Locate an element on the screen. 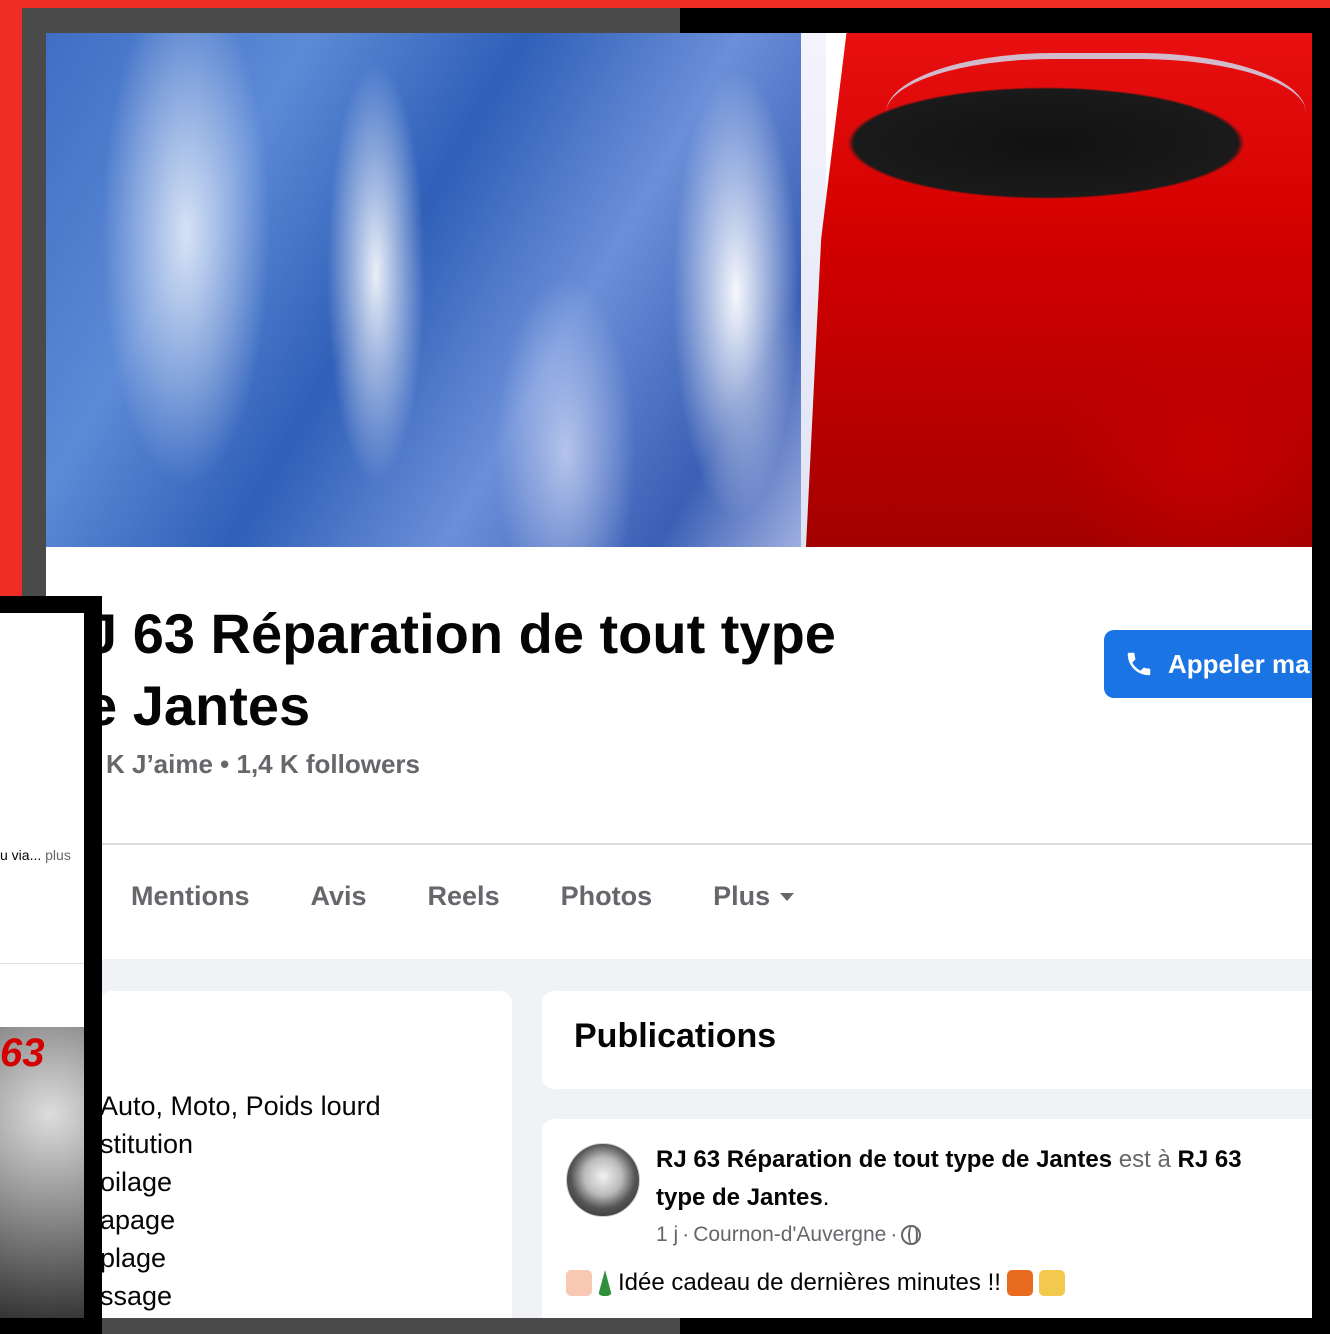 The width and height of the screenshot is (1330, 1334). post-place-line2: type de Jantes is located at coordinates (739, 1197).